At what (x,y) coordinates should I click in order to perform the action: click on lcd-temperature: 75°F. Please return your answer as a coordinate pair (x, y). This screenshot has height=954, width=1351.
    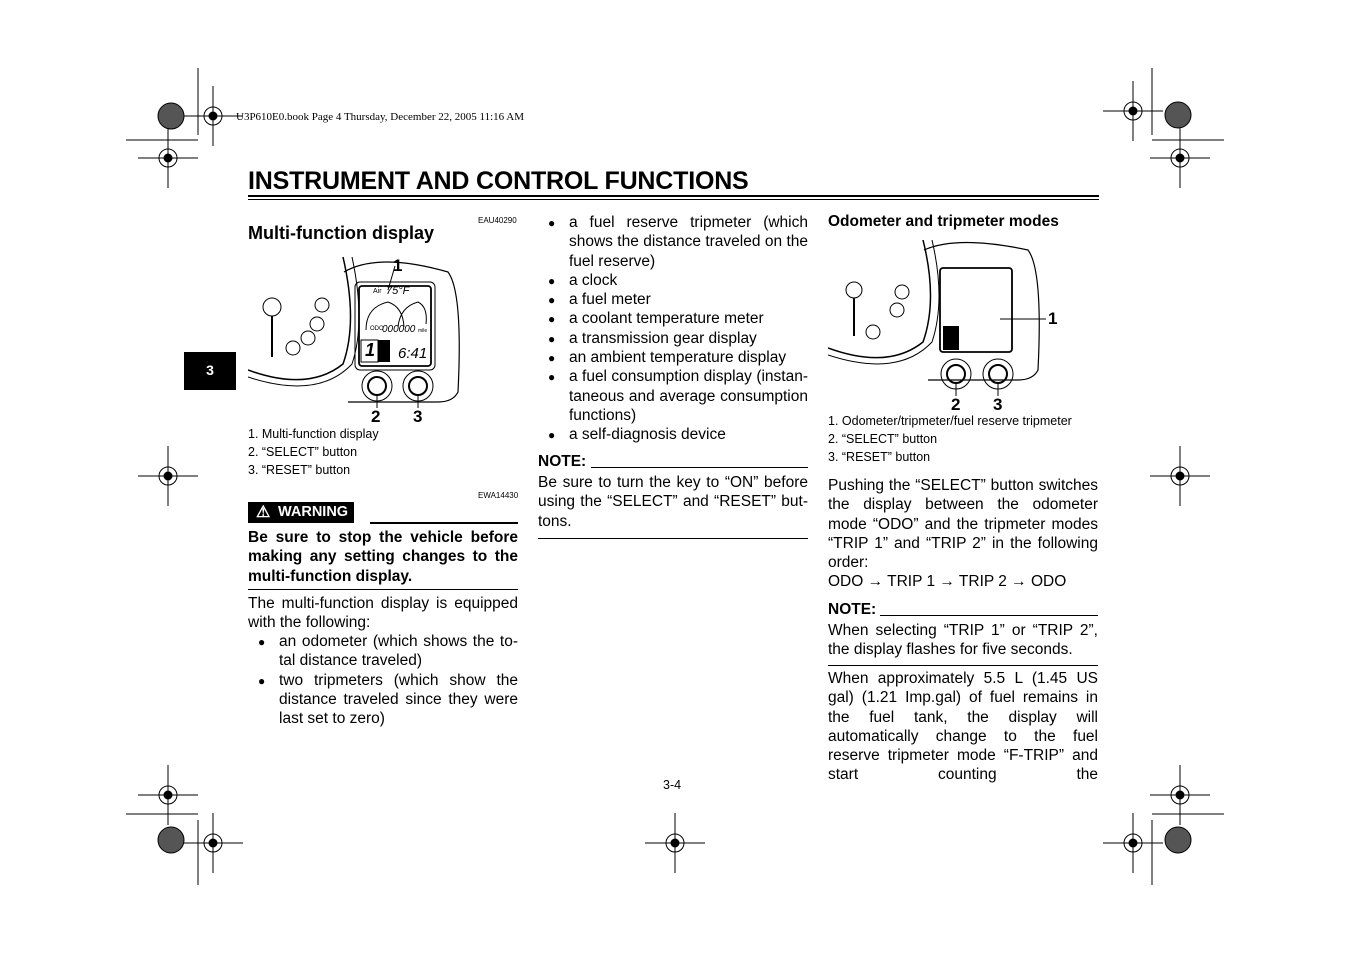
    Looking at the image, I should click on (398, 291).